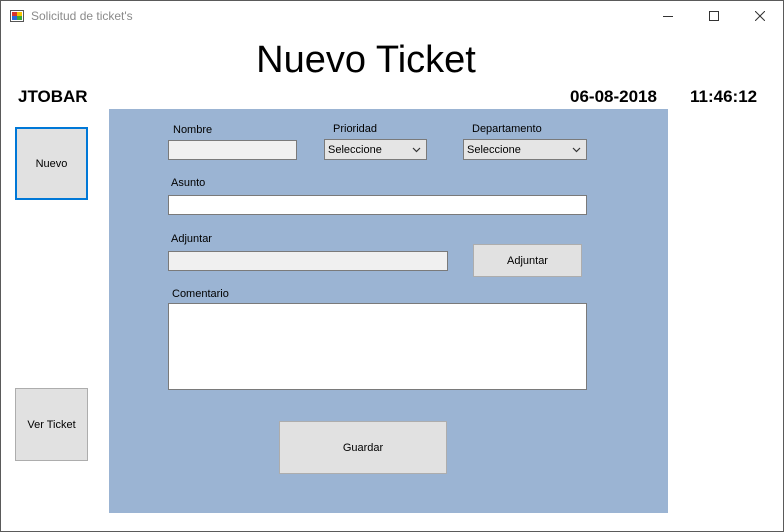 The width and height of the screenshot is (784, 532). What do you see at coordinates (17, 16) in the screenshot?
I see `app-icon` at bounding box center [17, 16].